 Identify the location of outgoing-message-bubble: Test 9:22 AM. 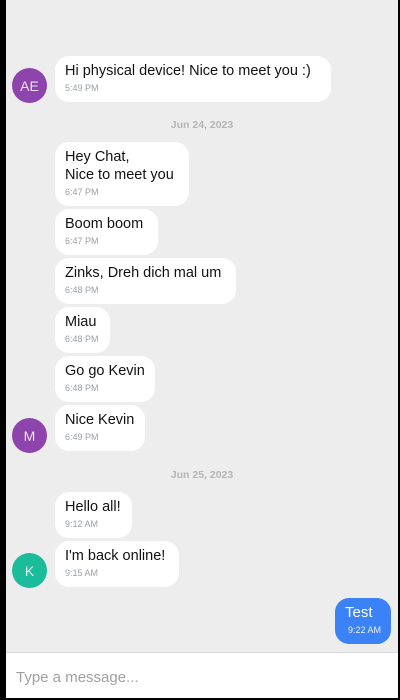
(363, 621).